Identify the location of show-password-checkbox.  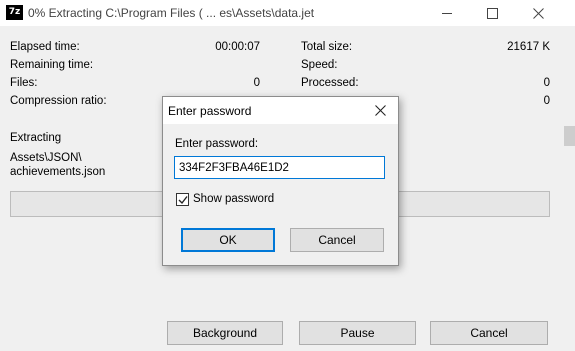
(182, 199).